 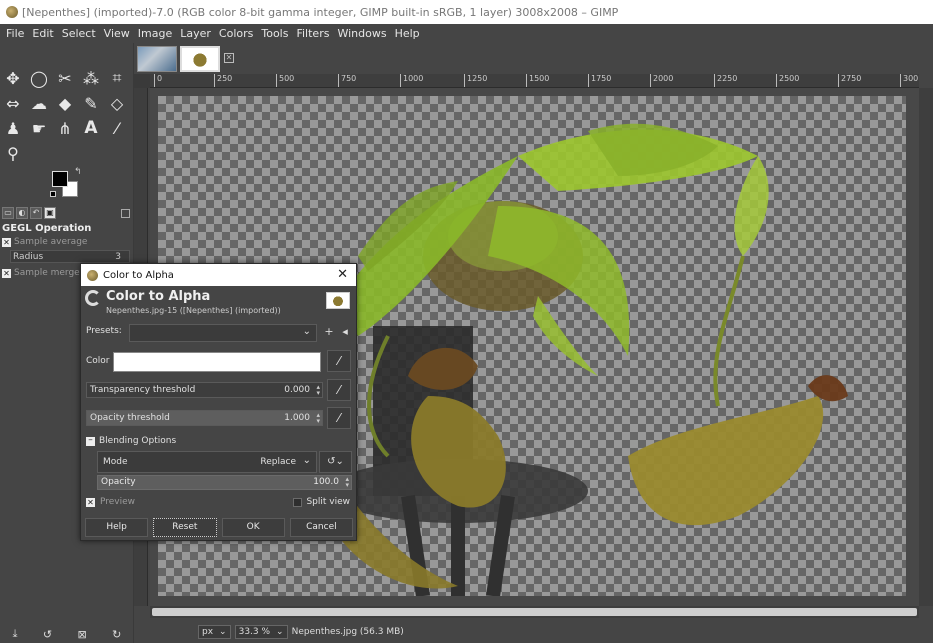 What do you see at coordinates (43, 273) in the screenshot?
I see `sample-merged-option: ✕ Sample merged` at bounding box center [43, 273].